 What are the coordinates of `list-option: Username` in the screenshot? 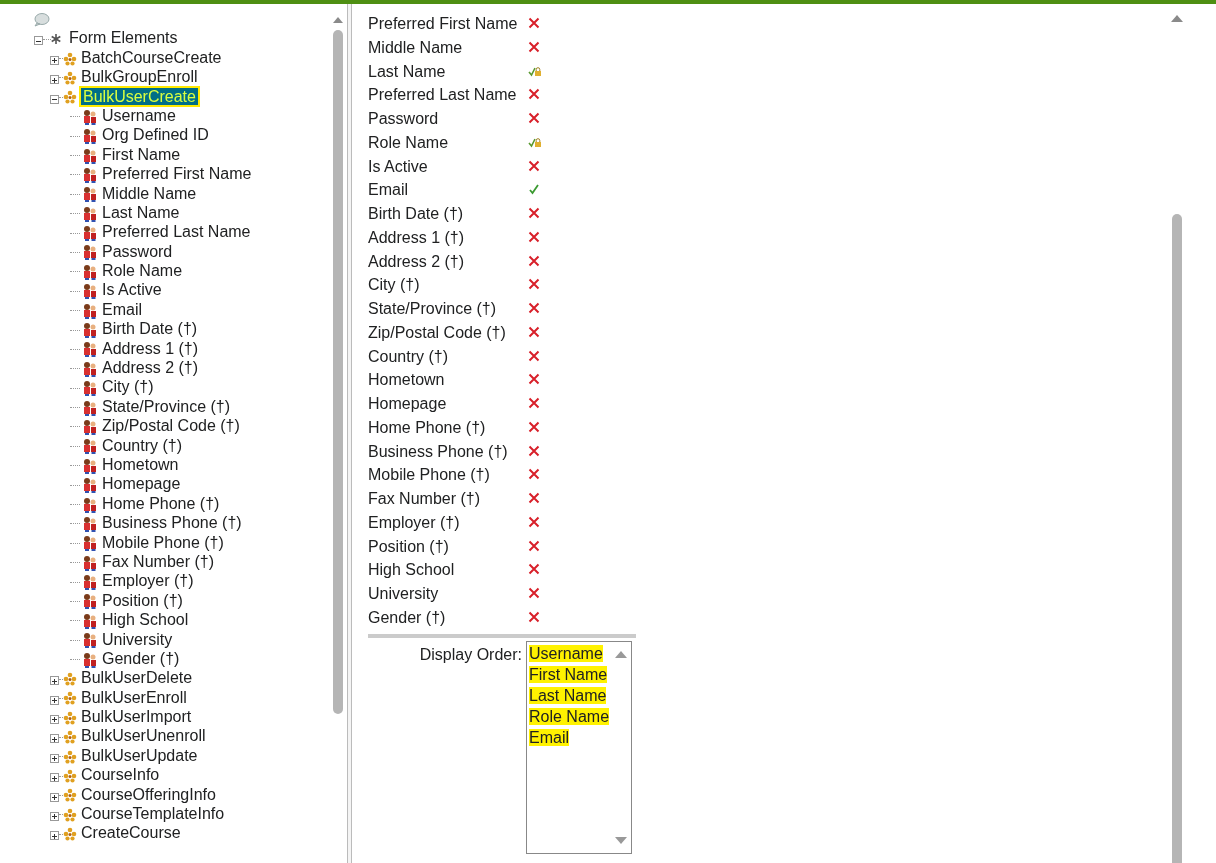 It's located at (566, 653).